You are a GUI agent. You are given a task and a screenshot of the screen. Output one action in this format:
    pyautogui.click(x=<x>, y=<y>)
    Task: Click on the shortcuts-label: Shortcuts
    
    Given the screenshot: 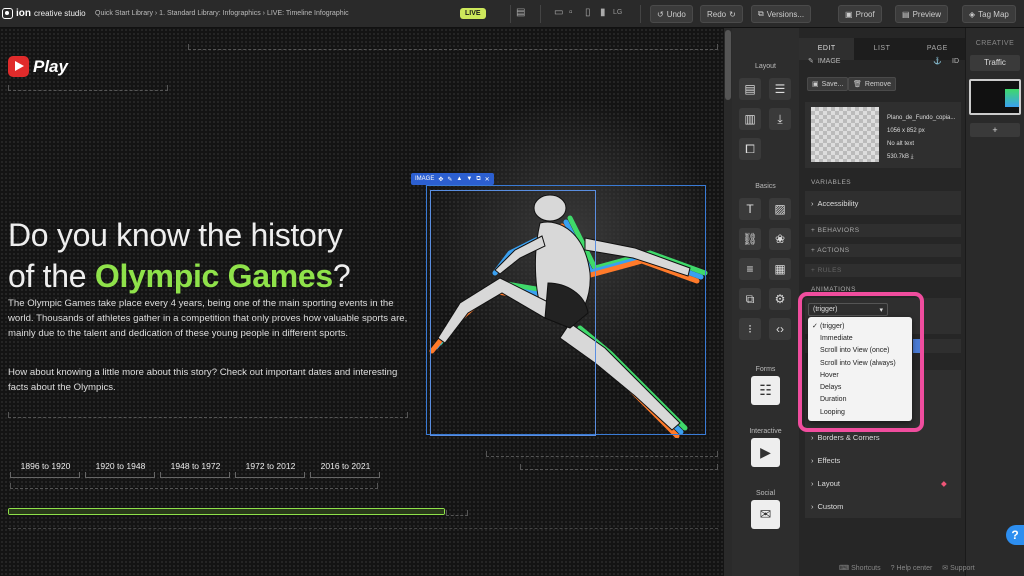 What is the action you would take?
    pyautogui.click(x=866, y=568)
    